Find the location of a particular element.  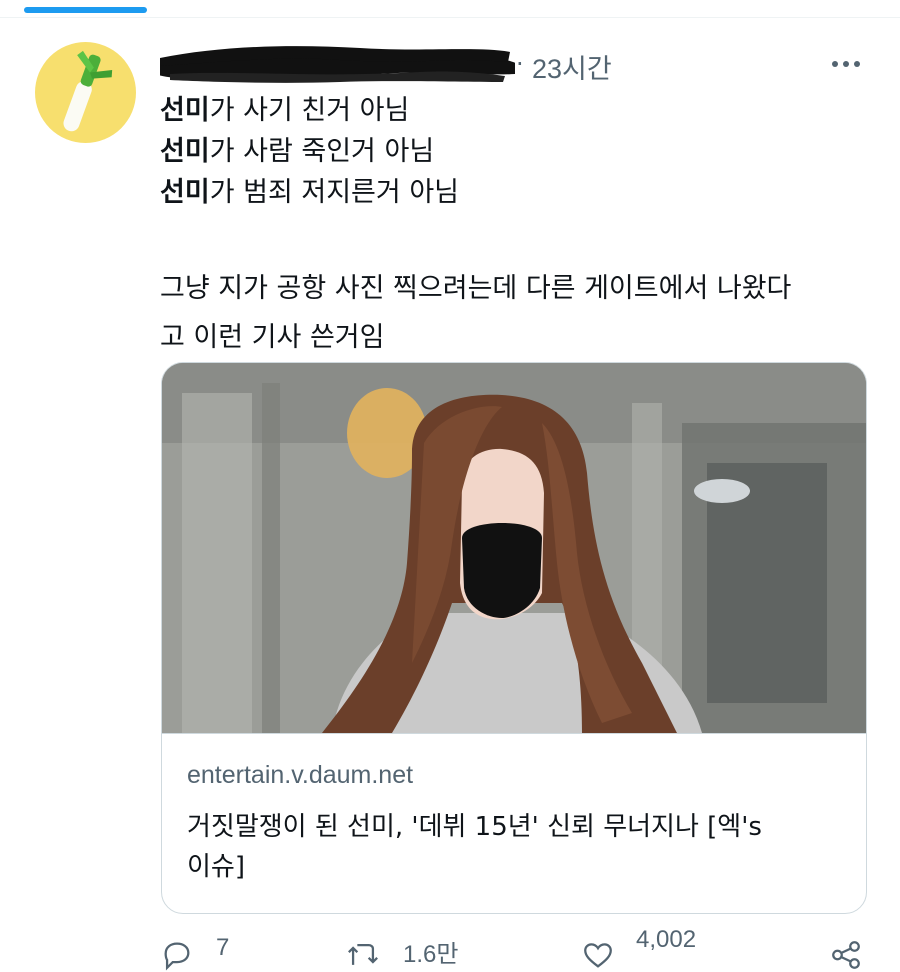

avatar is located at coordinates (85, 92).